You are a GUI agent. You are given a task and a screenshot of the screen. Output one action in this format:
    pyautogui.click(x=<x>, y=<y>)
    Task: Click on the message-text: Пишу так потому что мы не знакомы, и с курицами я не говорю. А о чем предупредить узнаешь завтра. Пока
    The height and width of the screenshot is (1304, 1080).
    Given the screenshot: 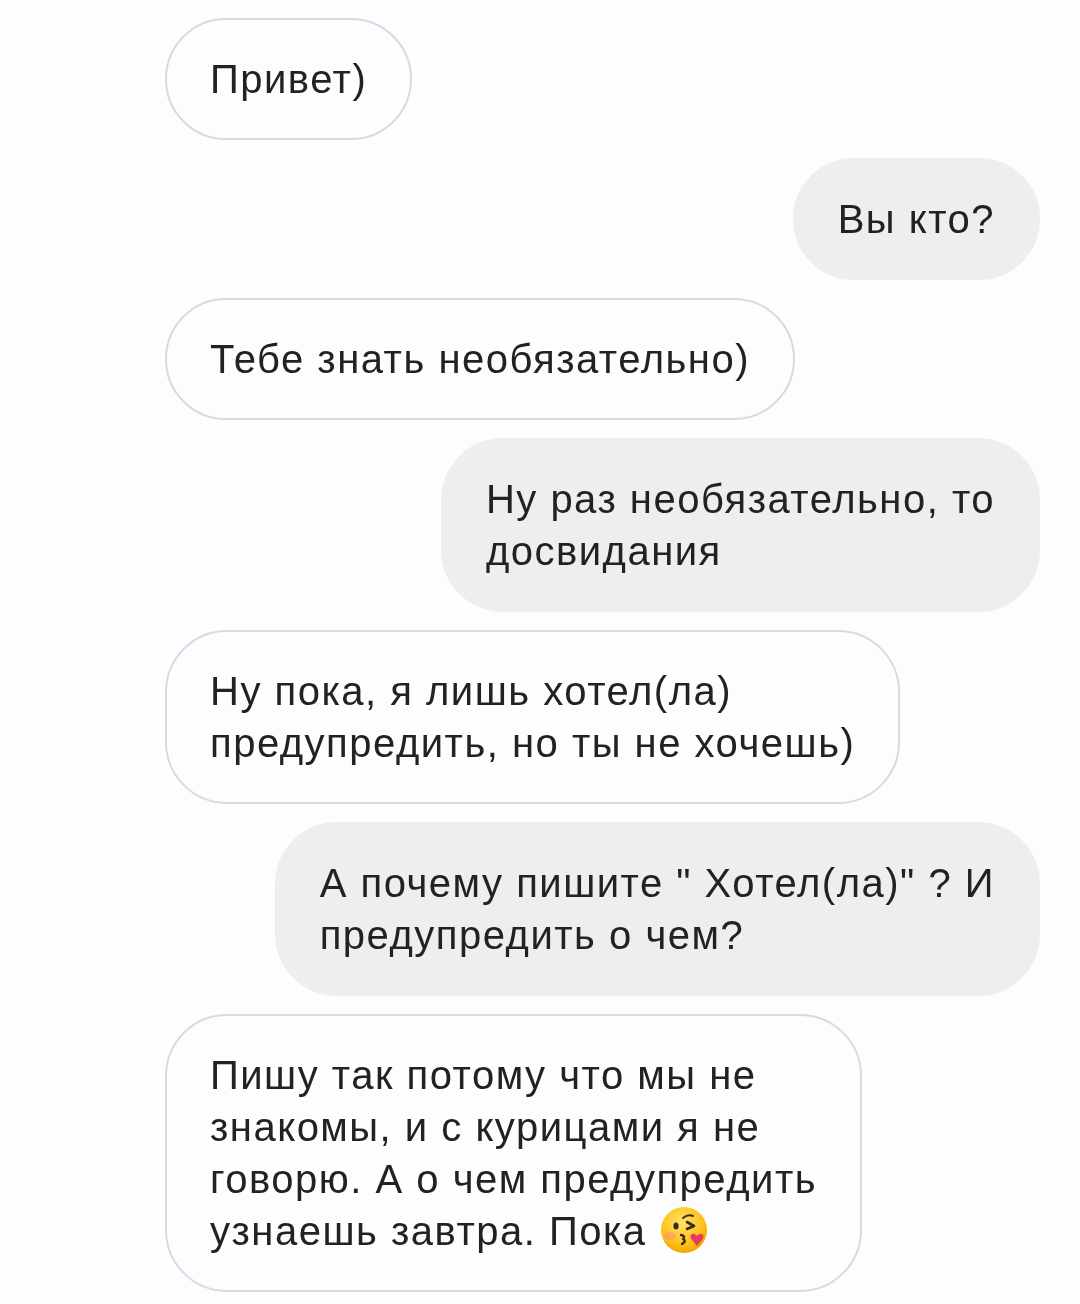 What is the action you would take?
    pyautogui.click(x=514, y=1153)
    